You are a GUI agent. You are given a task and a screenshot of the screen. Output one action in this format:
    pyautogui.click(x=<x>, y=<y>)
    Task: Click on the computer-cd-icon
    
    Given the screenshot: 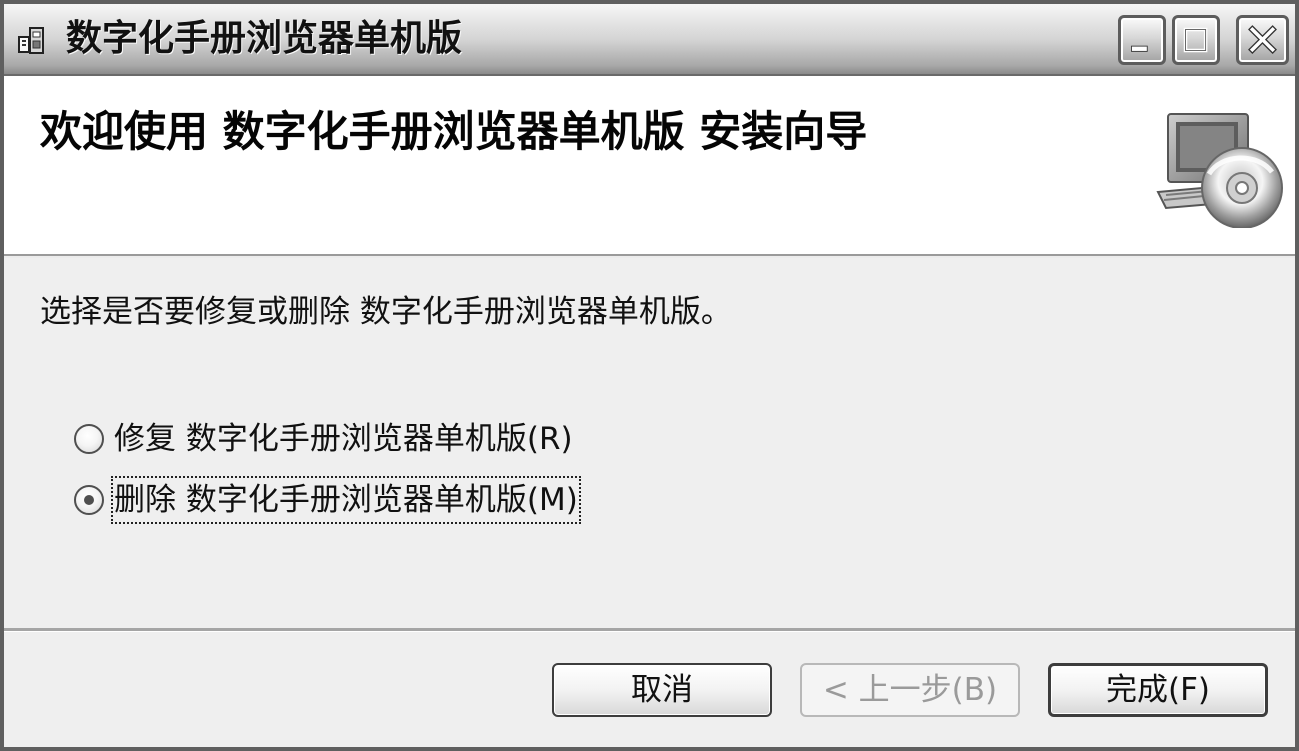 What is the action you would take?
    pyautogui.click(x=1219, y=170)
    